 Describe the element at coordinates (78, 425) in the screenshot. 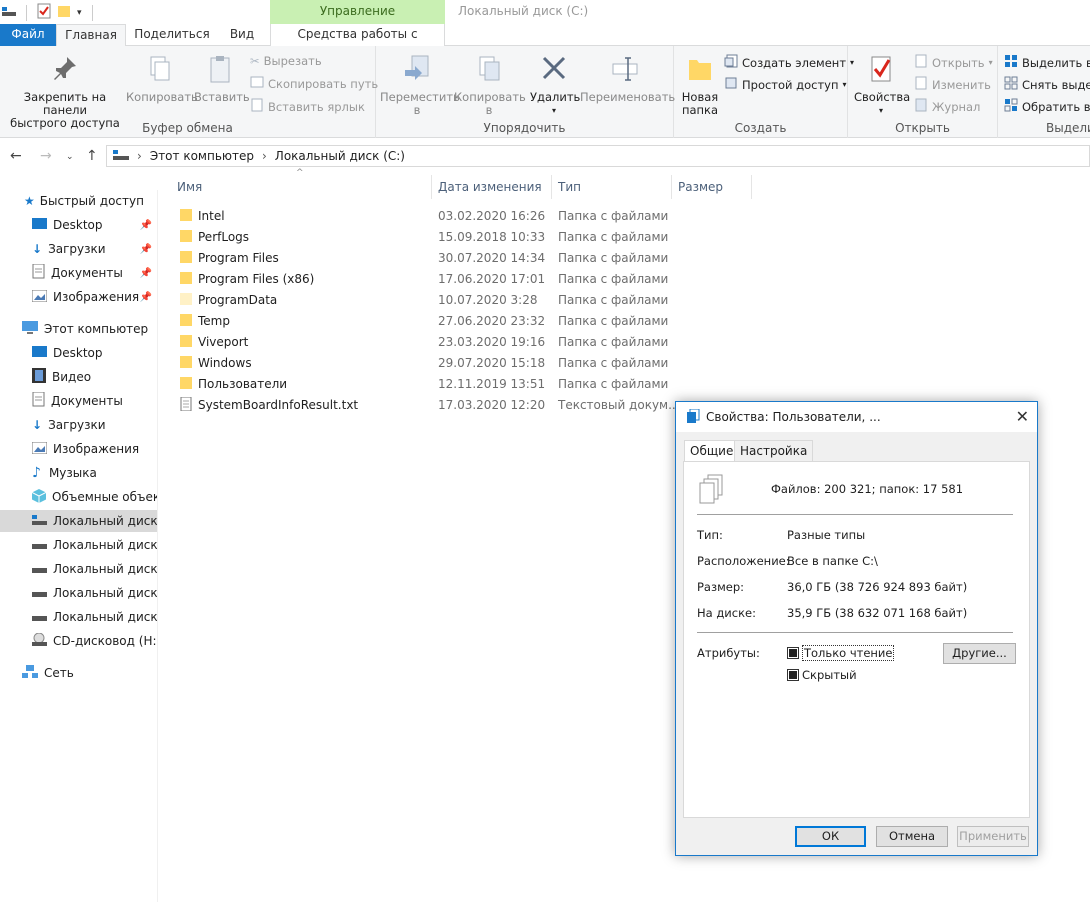

I see `sidebar-item-pc-downloads: ↓ Загрузки` at that location.